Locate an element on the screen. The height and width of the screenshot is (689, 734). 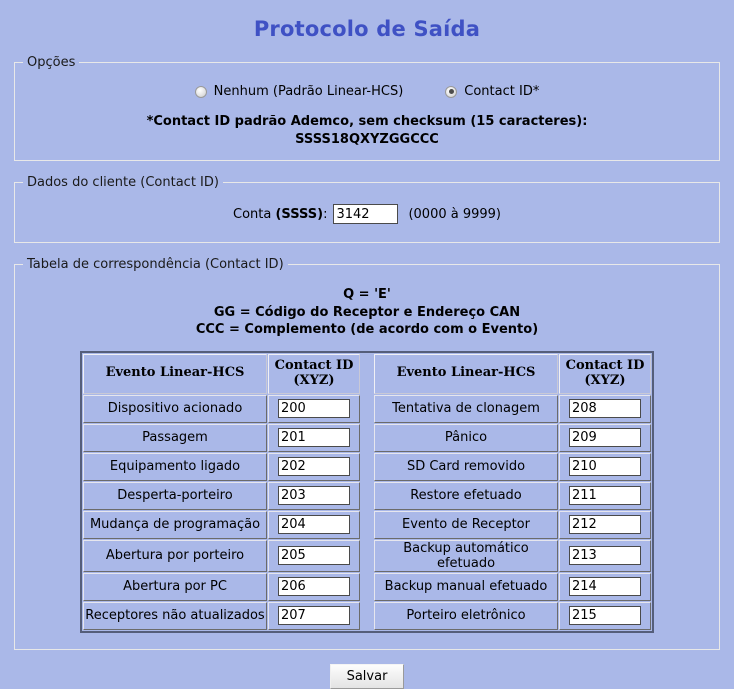
table-row: Mudança de programação Evento de Receptor is located at coordinates (367, 524).